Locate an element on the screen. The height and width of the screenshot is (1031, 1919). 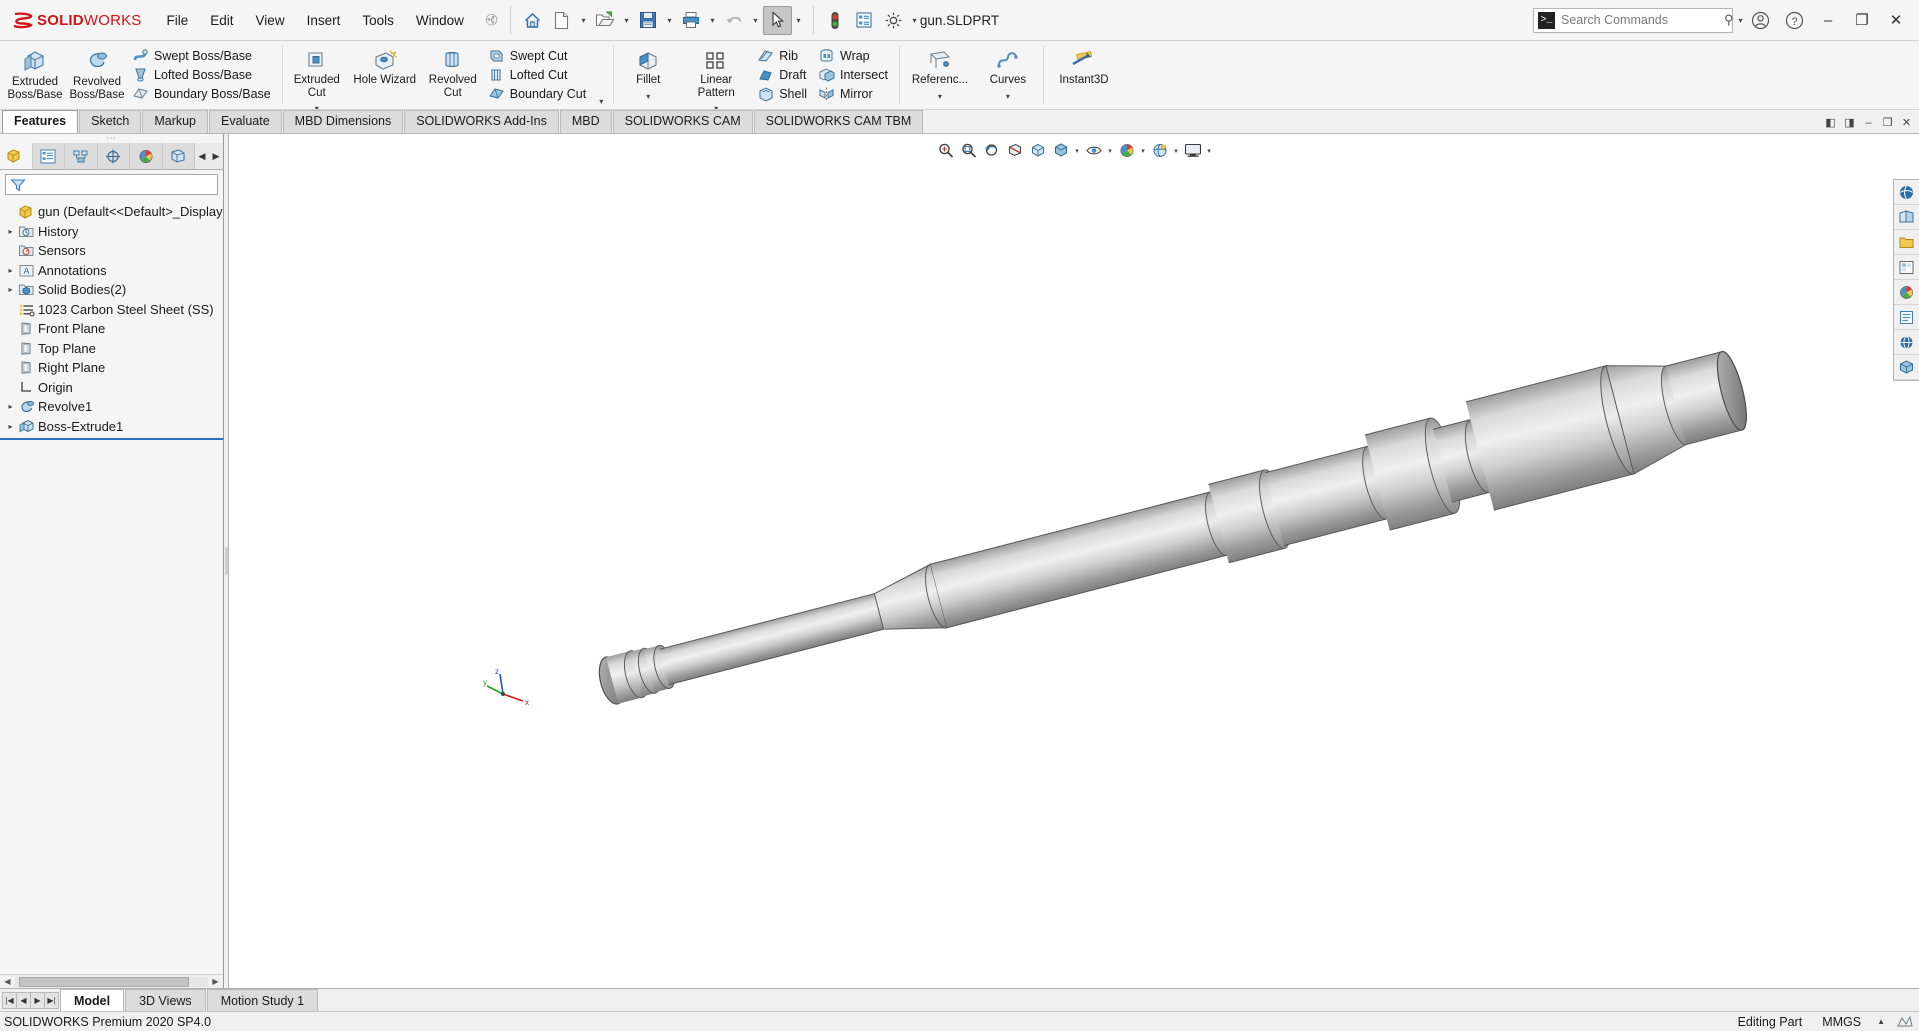
linear-pattern-button: Linear Pattern is located at coordinates (716, 73).